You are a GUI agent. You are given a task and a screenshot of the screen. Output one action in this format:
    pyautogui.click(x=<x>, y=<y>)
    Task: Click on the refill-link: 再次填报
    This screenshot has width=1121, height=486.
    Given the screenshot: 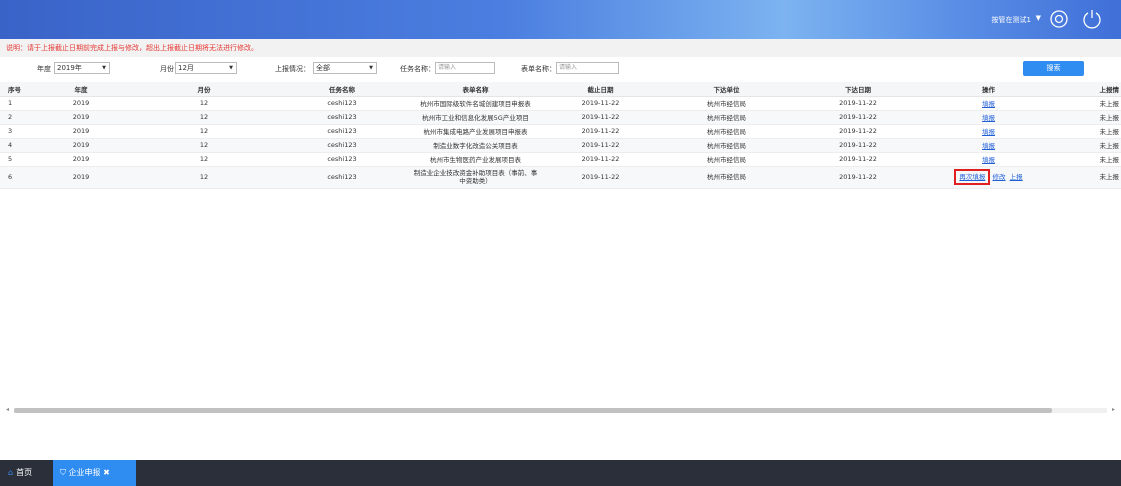 What is the action you would take?
    pyautogui.click(x=972, y=177)
    